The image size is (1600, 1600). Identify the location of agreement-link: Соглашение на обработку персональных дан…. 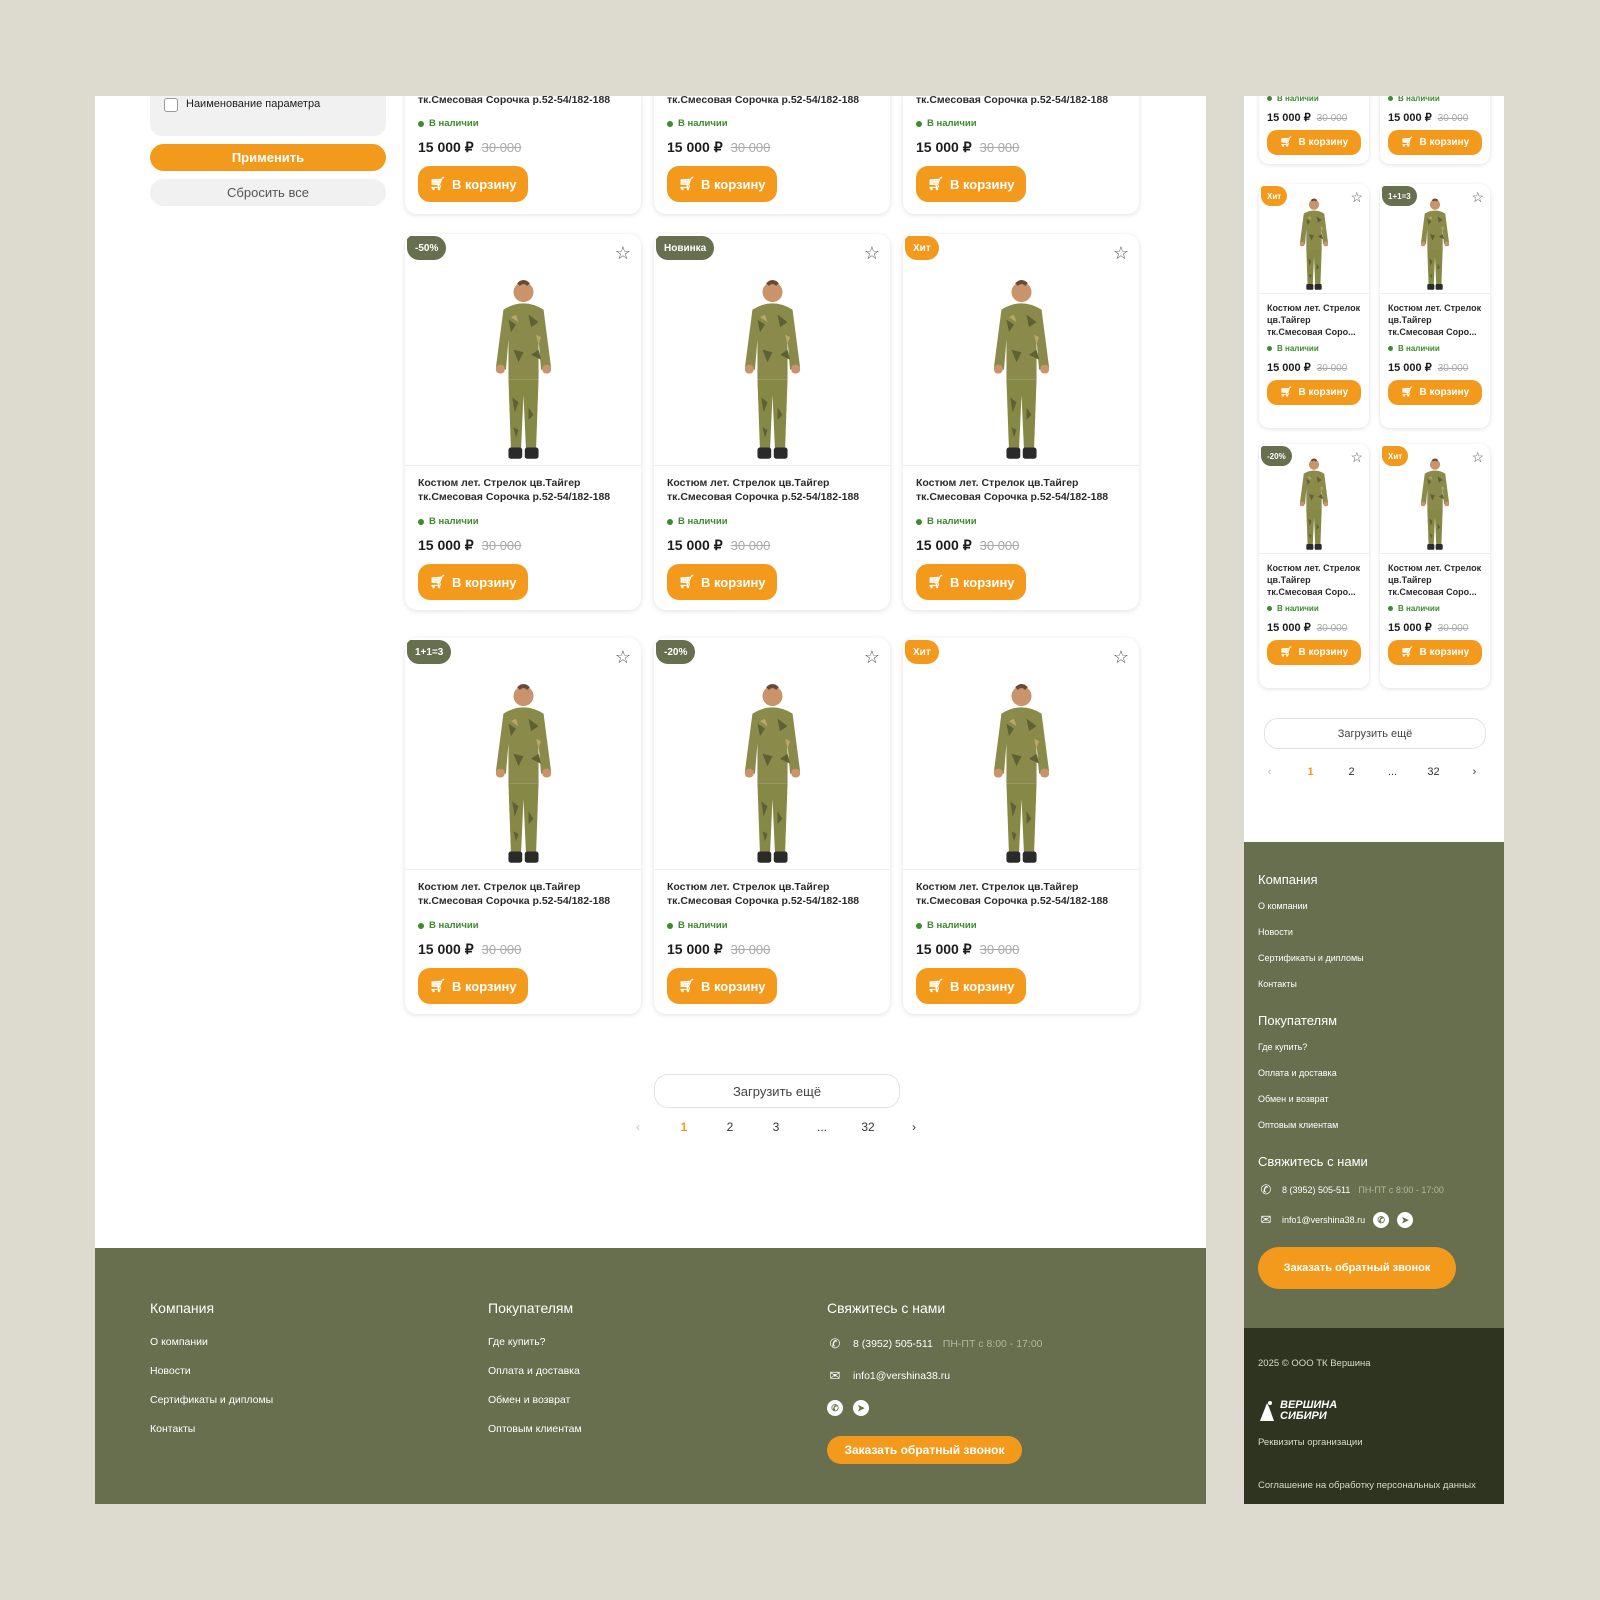
(1374, 1485).